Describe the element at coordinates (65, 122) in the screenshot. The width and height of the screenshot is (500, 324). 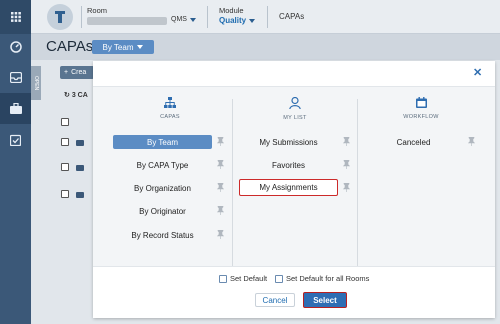
I see `select-all-checkbox` at that location.